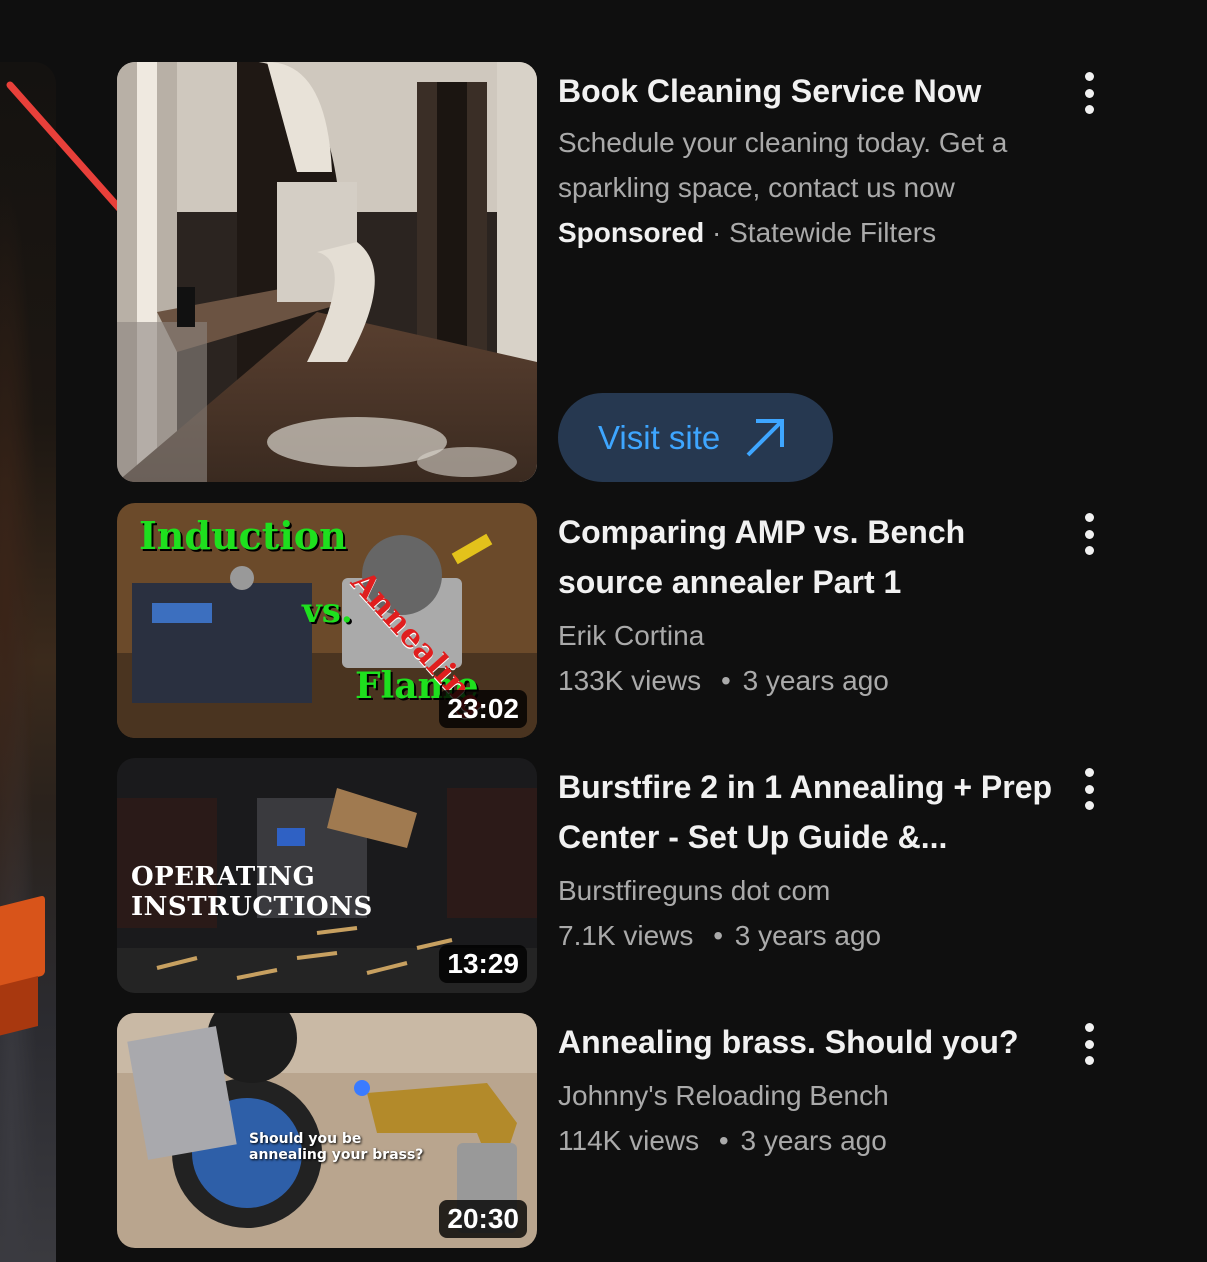 The height and width of the screenshot is (1262, 1207). I want to click on ad-thumbnail, so click(327, 272).